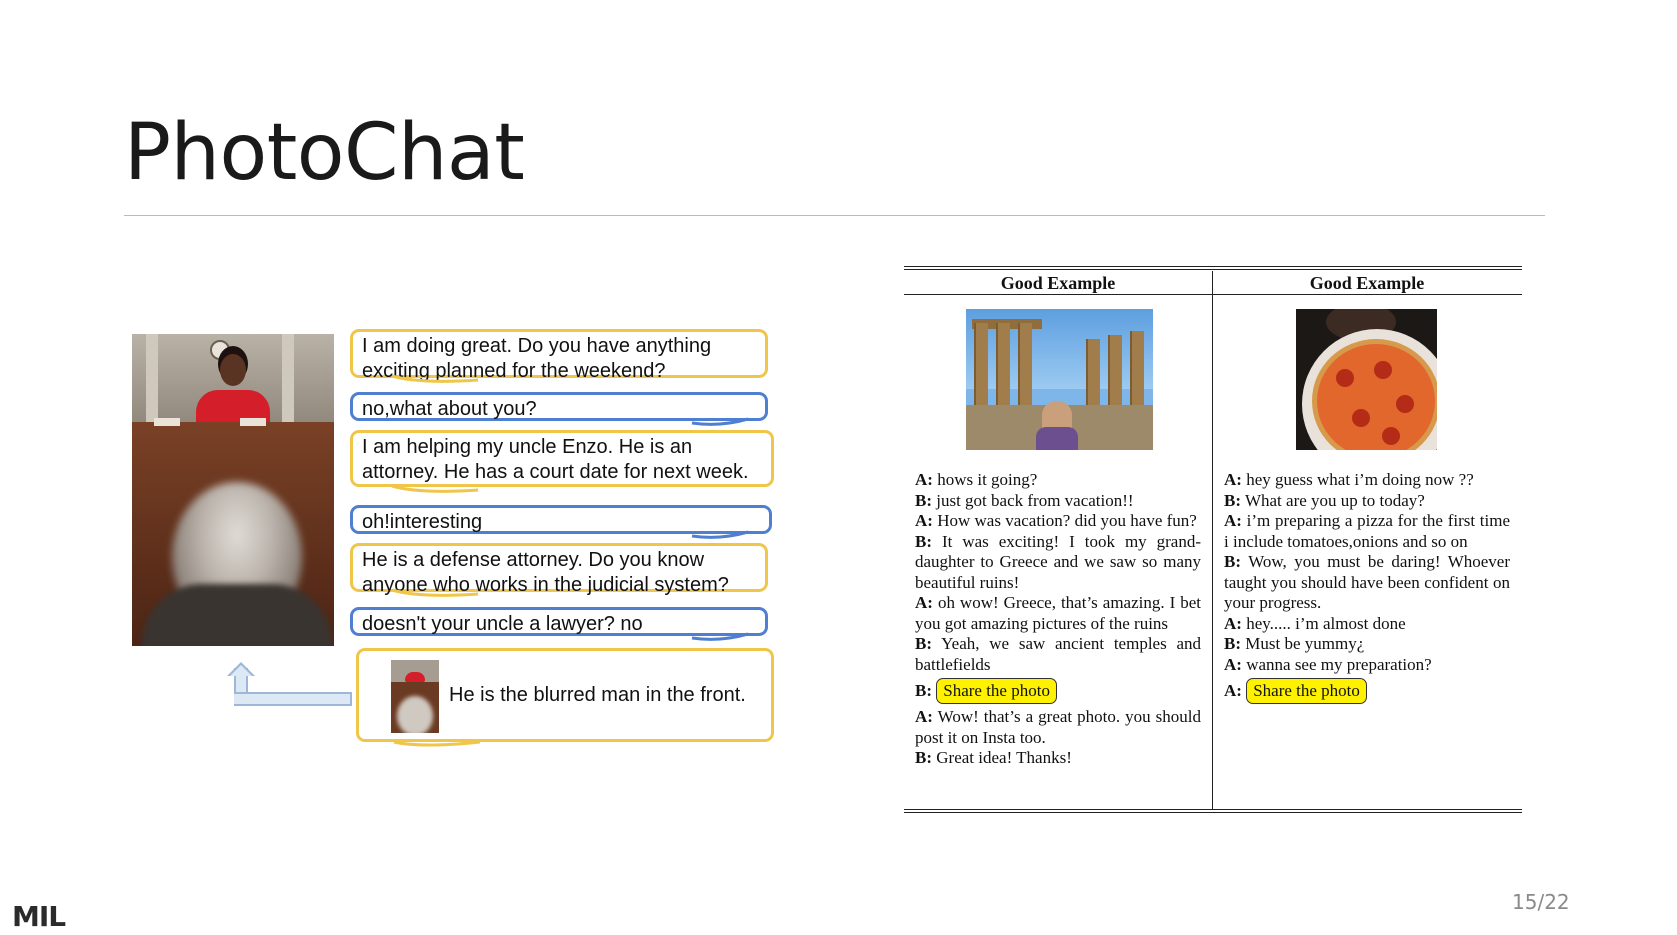 The height and width of the screenshot is (935, 1677). Describe the element at coordinates (1058, 283) in the screenshot. I see `table-header-1: Good Example` at that location.